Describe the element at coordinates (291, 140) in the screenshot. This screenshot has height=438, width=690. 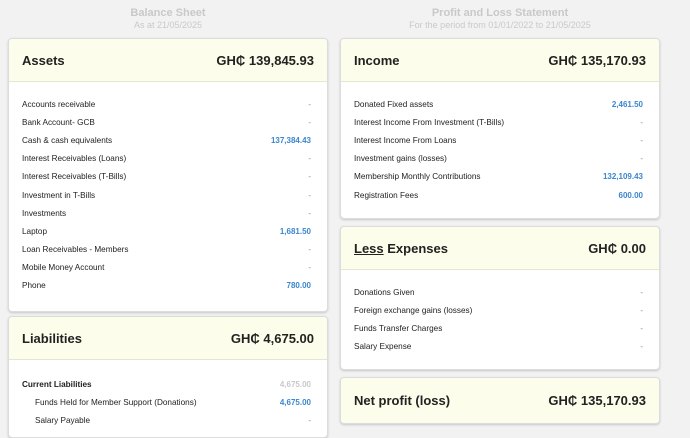
I see `row-value-link: 137,384.43` at that location.